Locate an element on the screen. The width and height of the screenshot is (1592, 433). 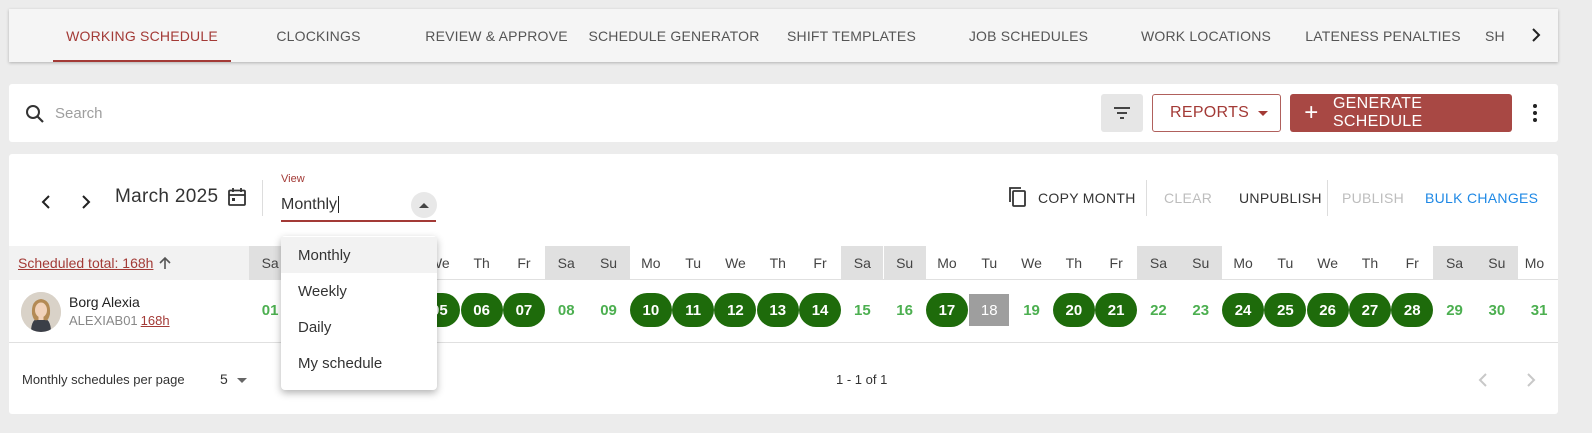
tab-lateness-penalties: LATENESS PENALTIES is located at coordinates (1383, 35).